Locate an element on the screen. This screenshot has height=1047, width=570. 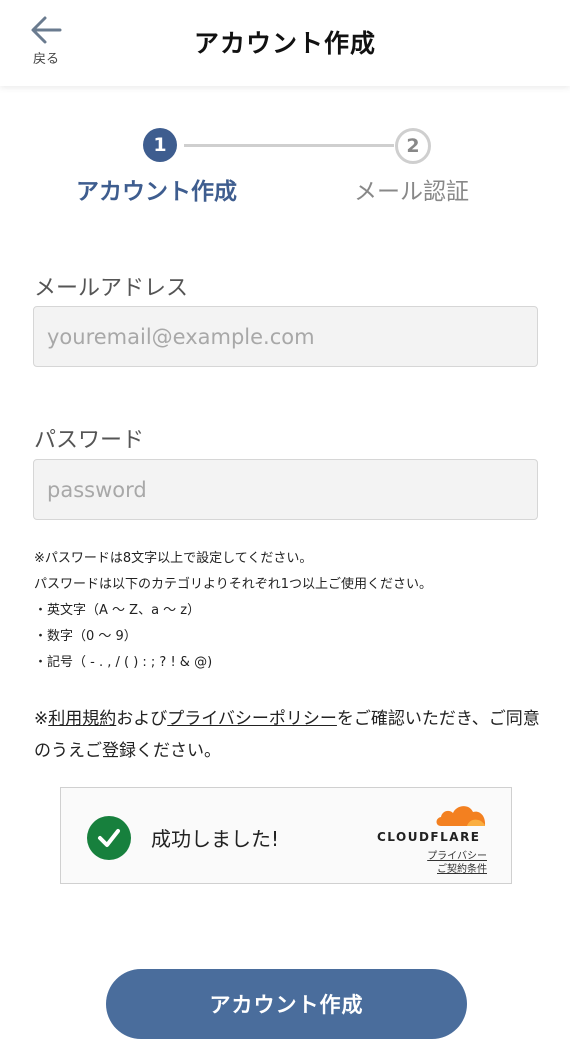
success-check-icon is located at coordinates (109, 838).